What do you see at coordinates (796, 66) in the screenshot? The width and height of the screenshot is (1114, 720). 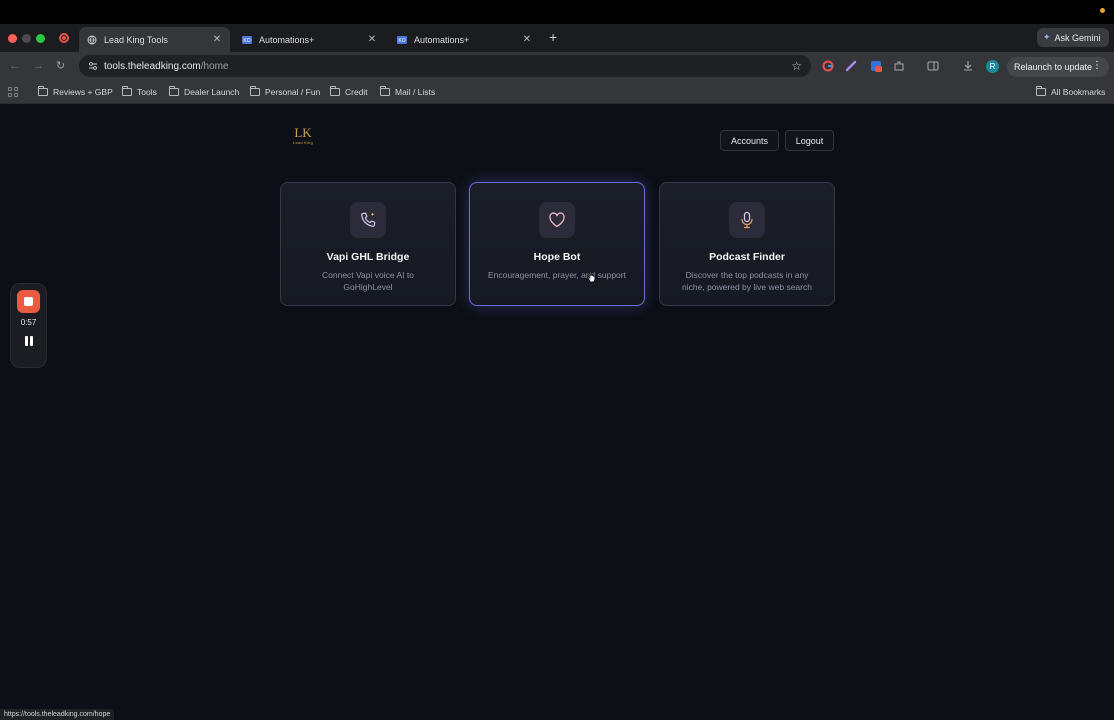 I see `bookmark-star-icon: ☆` at bounding box center [796, 66].